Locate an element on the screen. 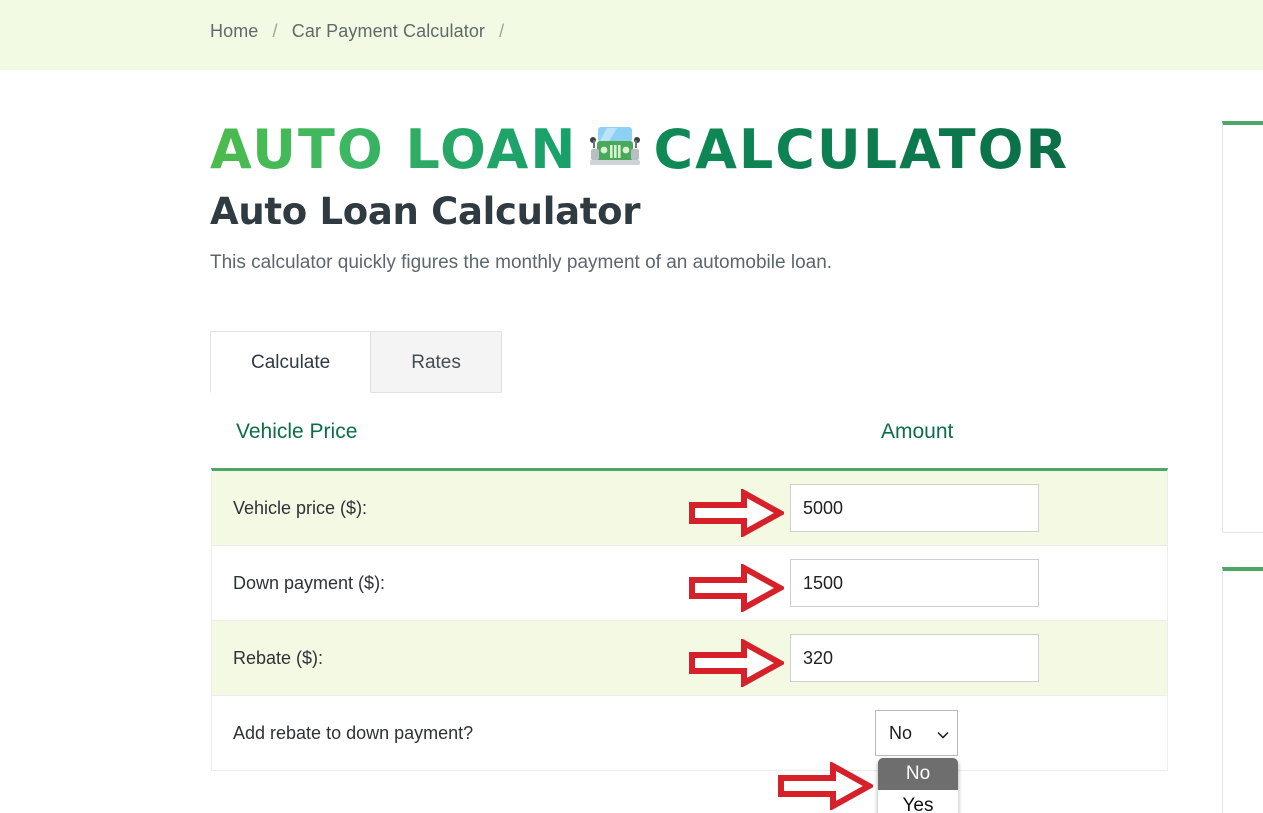 This screenshot has height=813, width=1263. annotation-arrow-down-payment is located at coordinates (737, 589).